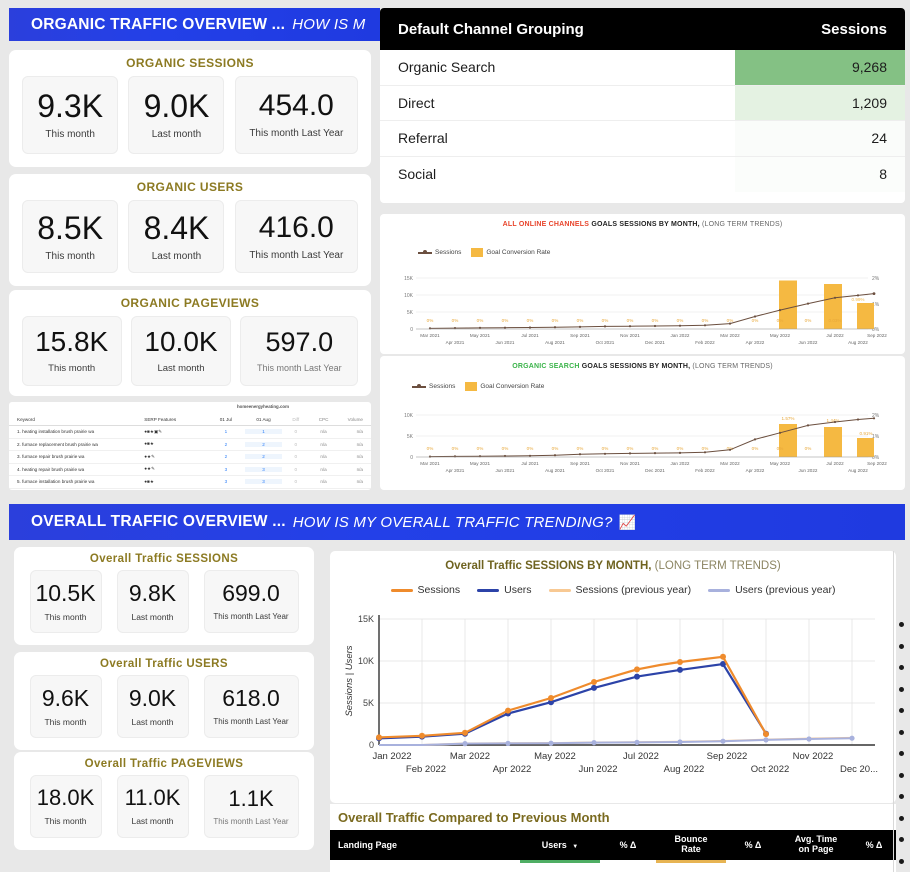 The height and width of the screenshot is (872, 910). I want to click on organic-traffic-banner: ORGANIC TRAFFIC OVERVIEW ... HOW IS M, so click(194, 24).